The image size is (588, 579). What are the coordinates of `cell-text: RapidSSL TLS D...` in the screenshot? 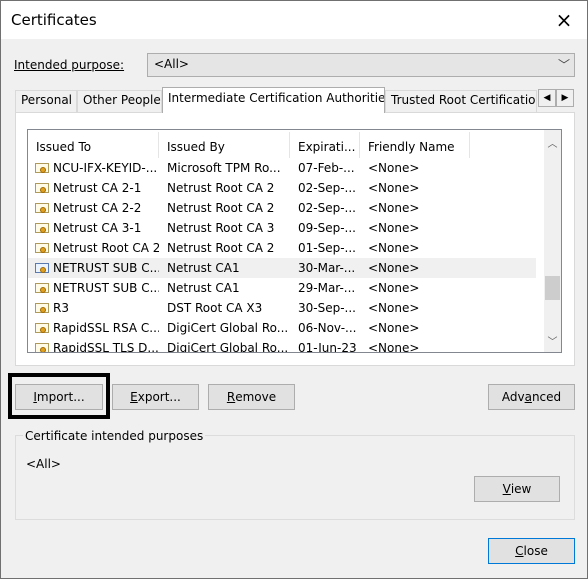 It's located at (106, 347).